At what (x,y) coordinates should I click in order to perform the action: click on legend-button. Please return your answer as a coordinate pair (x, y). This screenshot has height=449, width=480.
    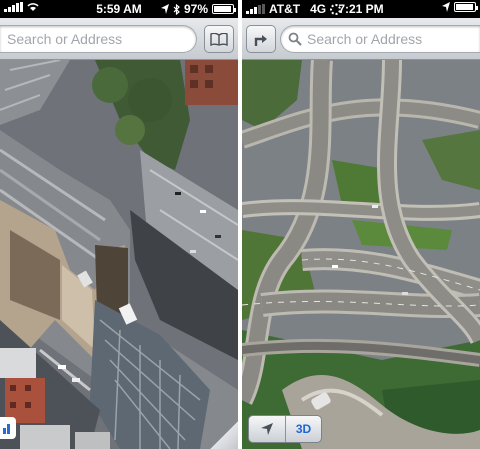
    Looking at the image, I should click on (8, 428).